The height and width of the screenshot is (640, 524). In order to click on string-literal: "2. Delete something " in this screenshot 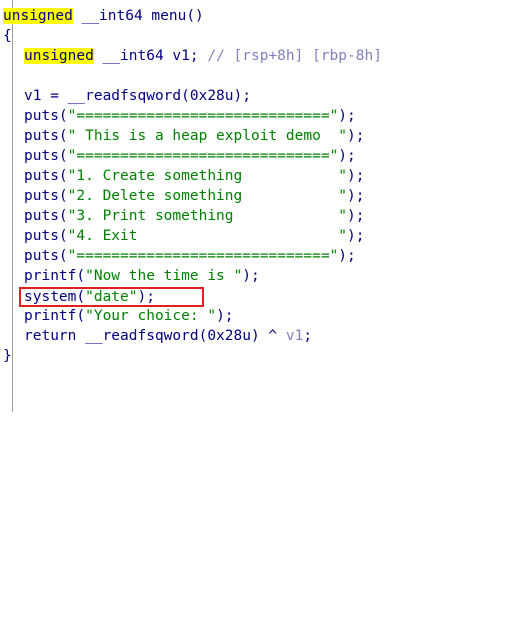, I will do `click(207, 196)`.